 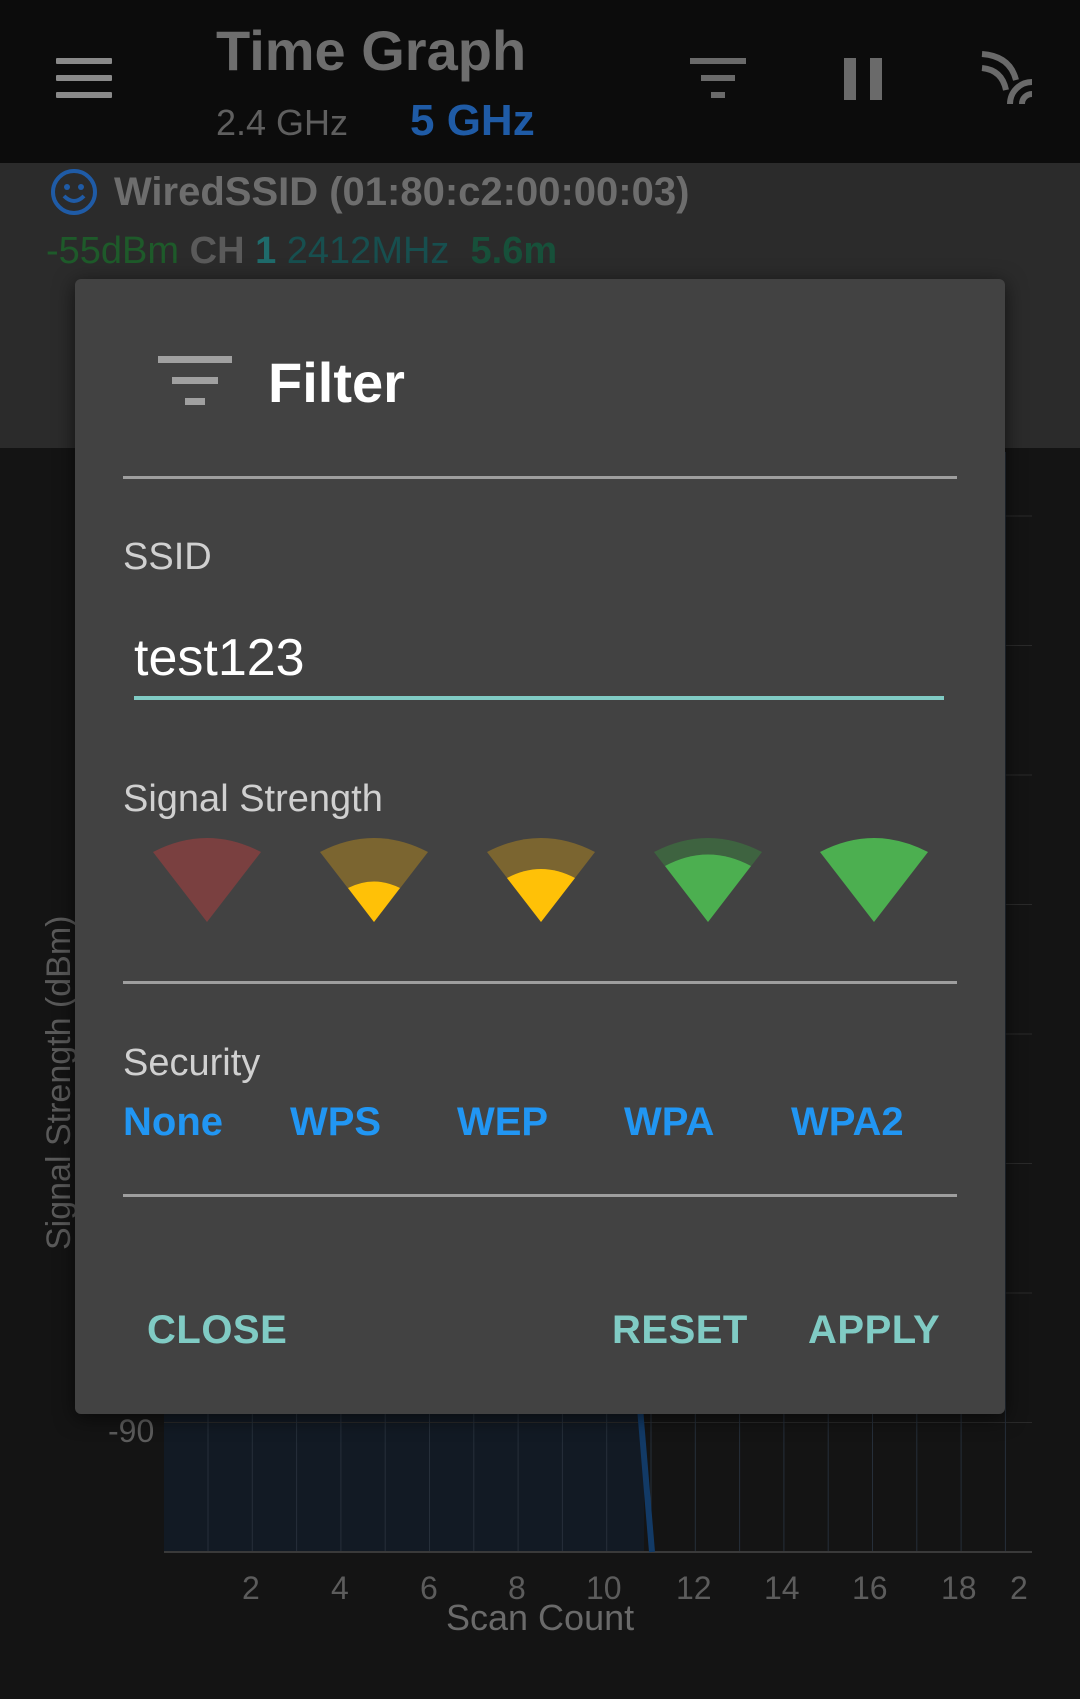 I want to click on network-ch-label: CH, so click(x=217, y=251).